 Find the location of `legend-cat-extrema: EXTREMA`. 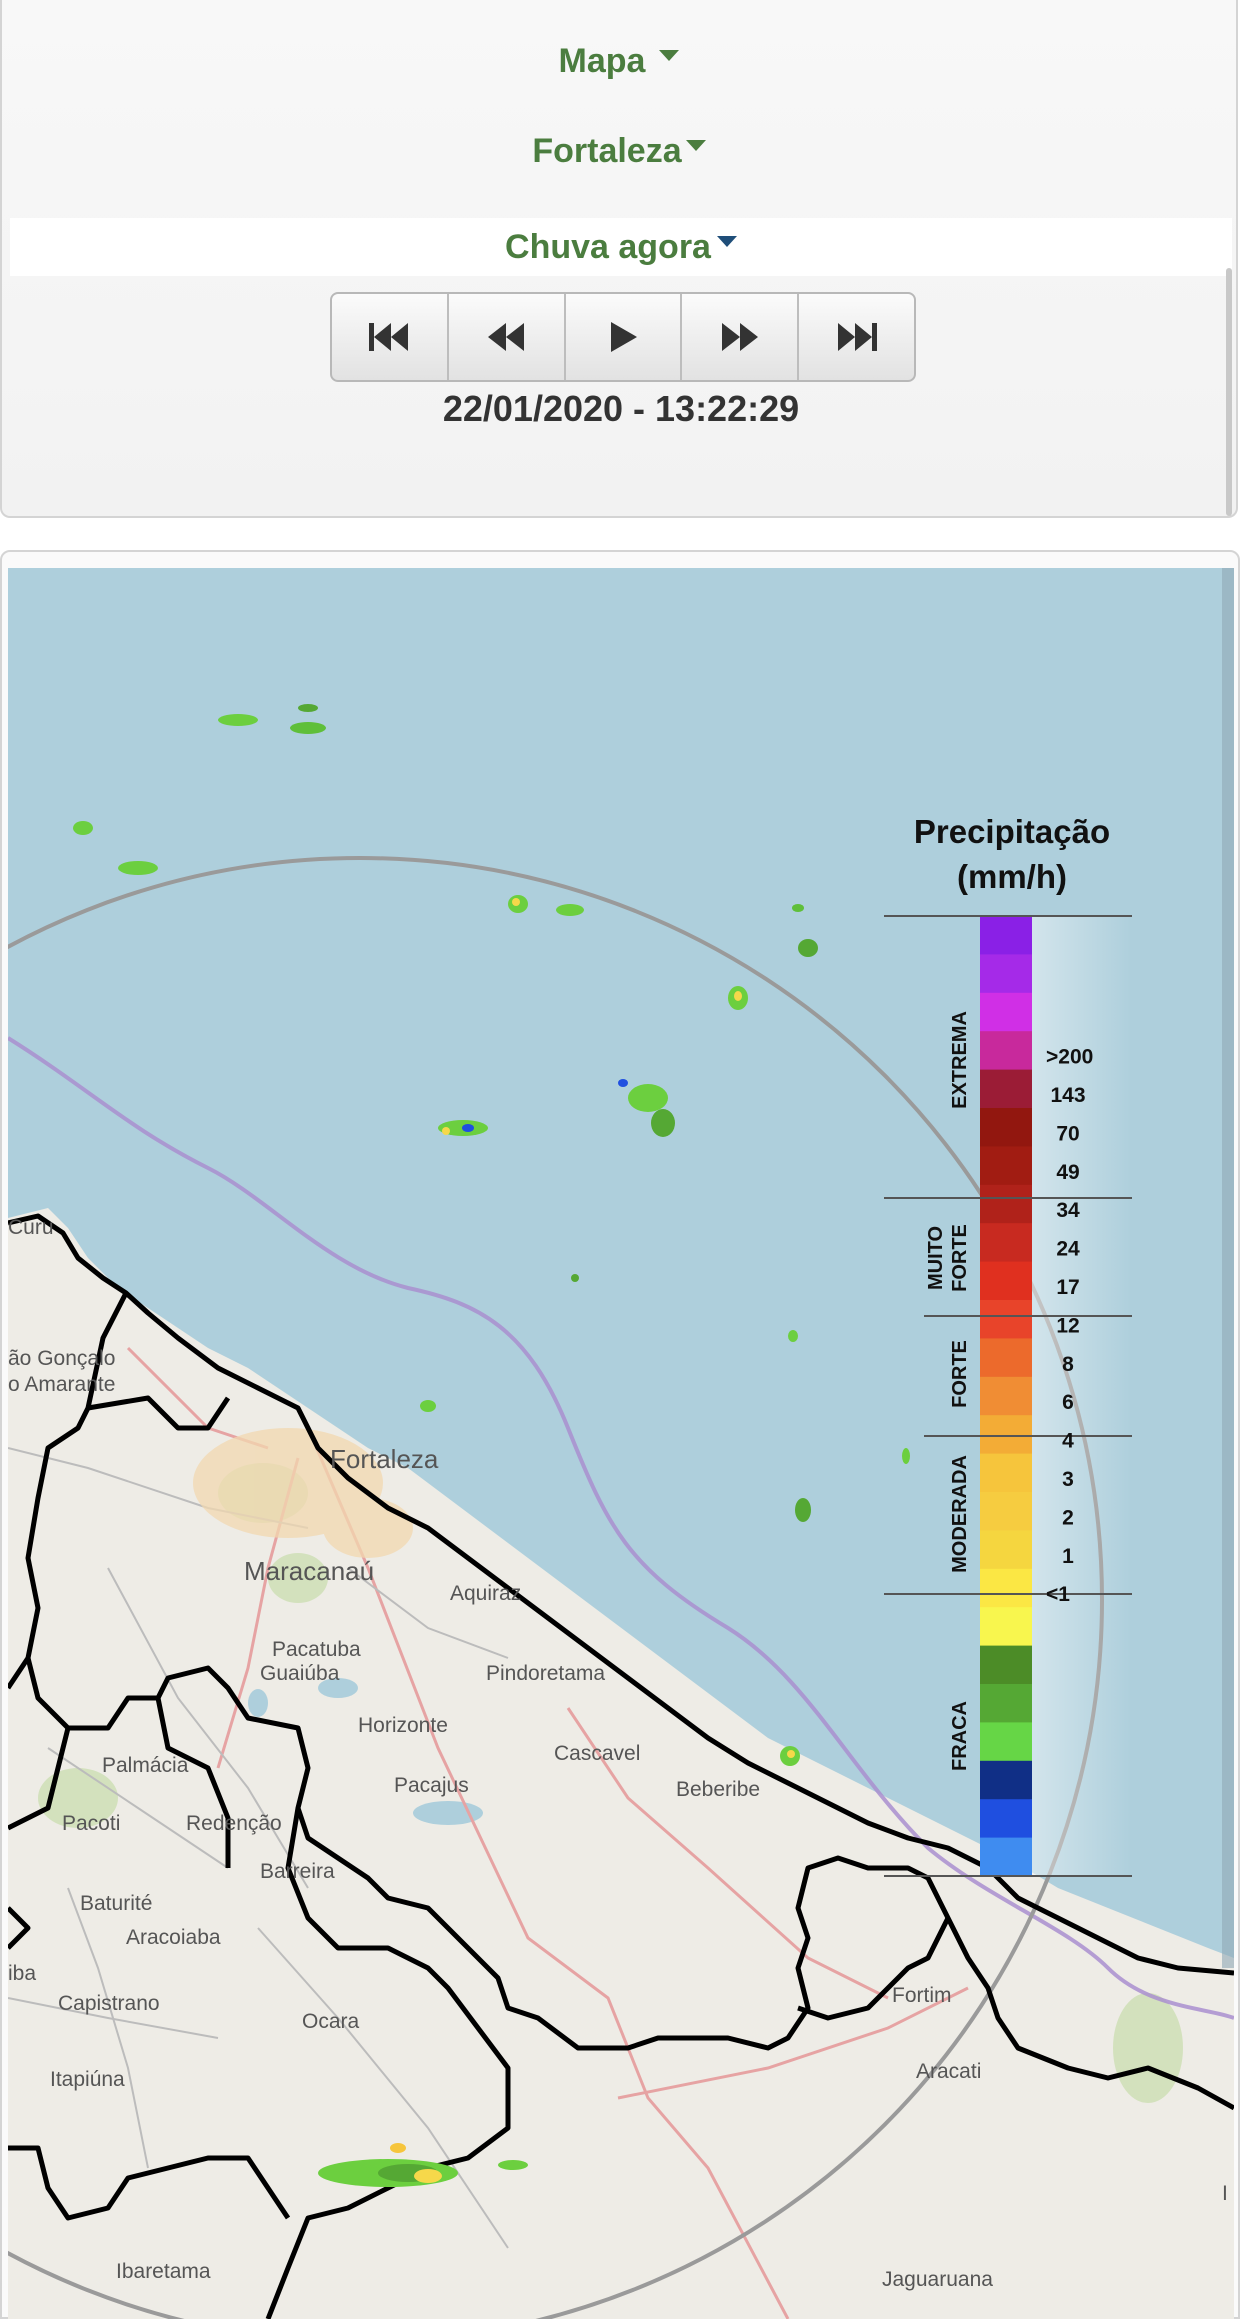

legend-cat-extrema: EXTREMA is located at coordinates (960, 1060).